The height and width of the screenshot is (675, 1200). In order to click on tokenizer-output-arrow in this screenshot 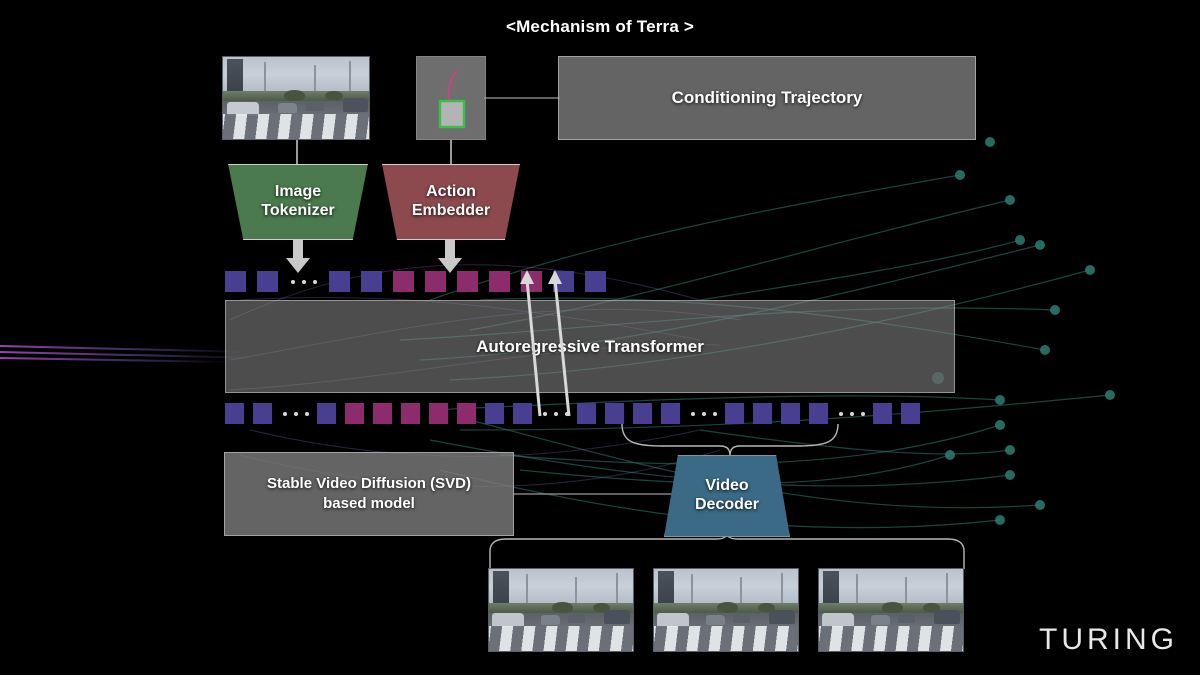, I will do `click(298, 256)`.